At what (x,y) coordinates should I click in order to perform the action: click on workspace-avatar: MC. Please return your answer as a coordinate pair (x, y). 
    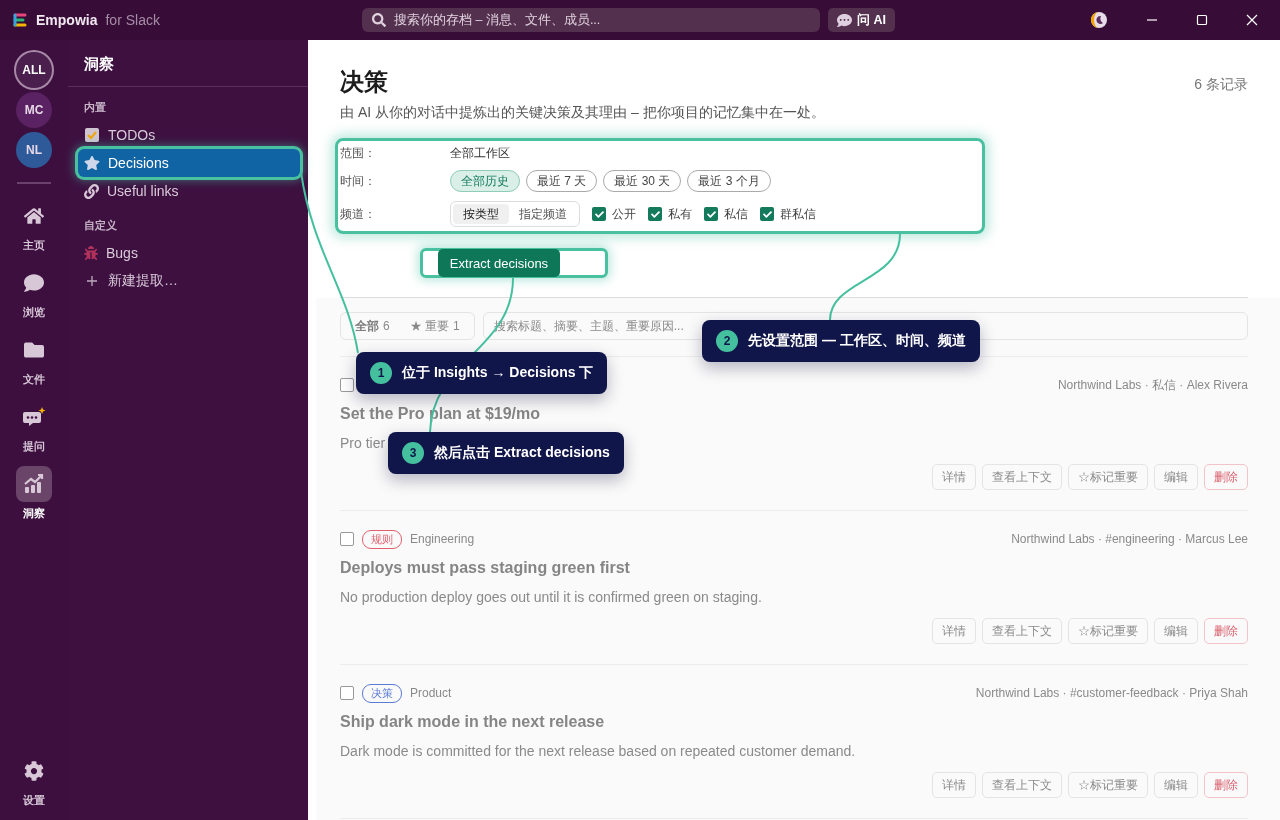
    Looking at the image, I should click on (34, 110).